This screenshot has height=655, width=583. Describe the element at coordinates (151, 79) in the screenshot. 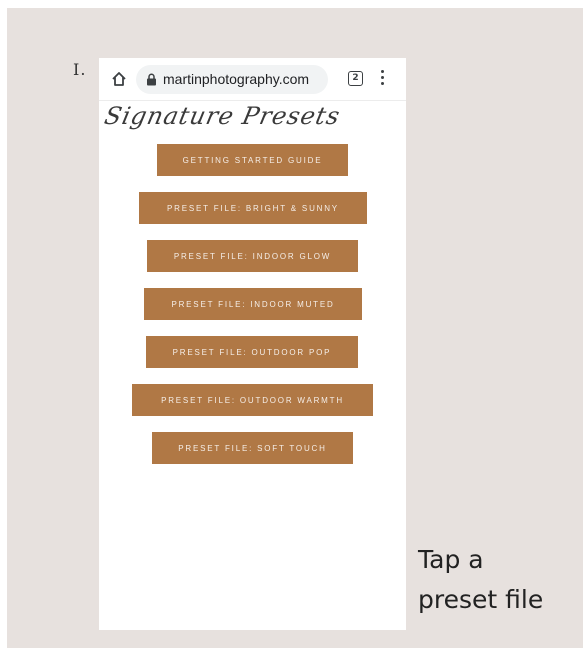

I see `lock-icon` at that location.